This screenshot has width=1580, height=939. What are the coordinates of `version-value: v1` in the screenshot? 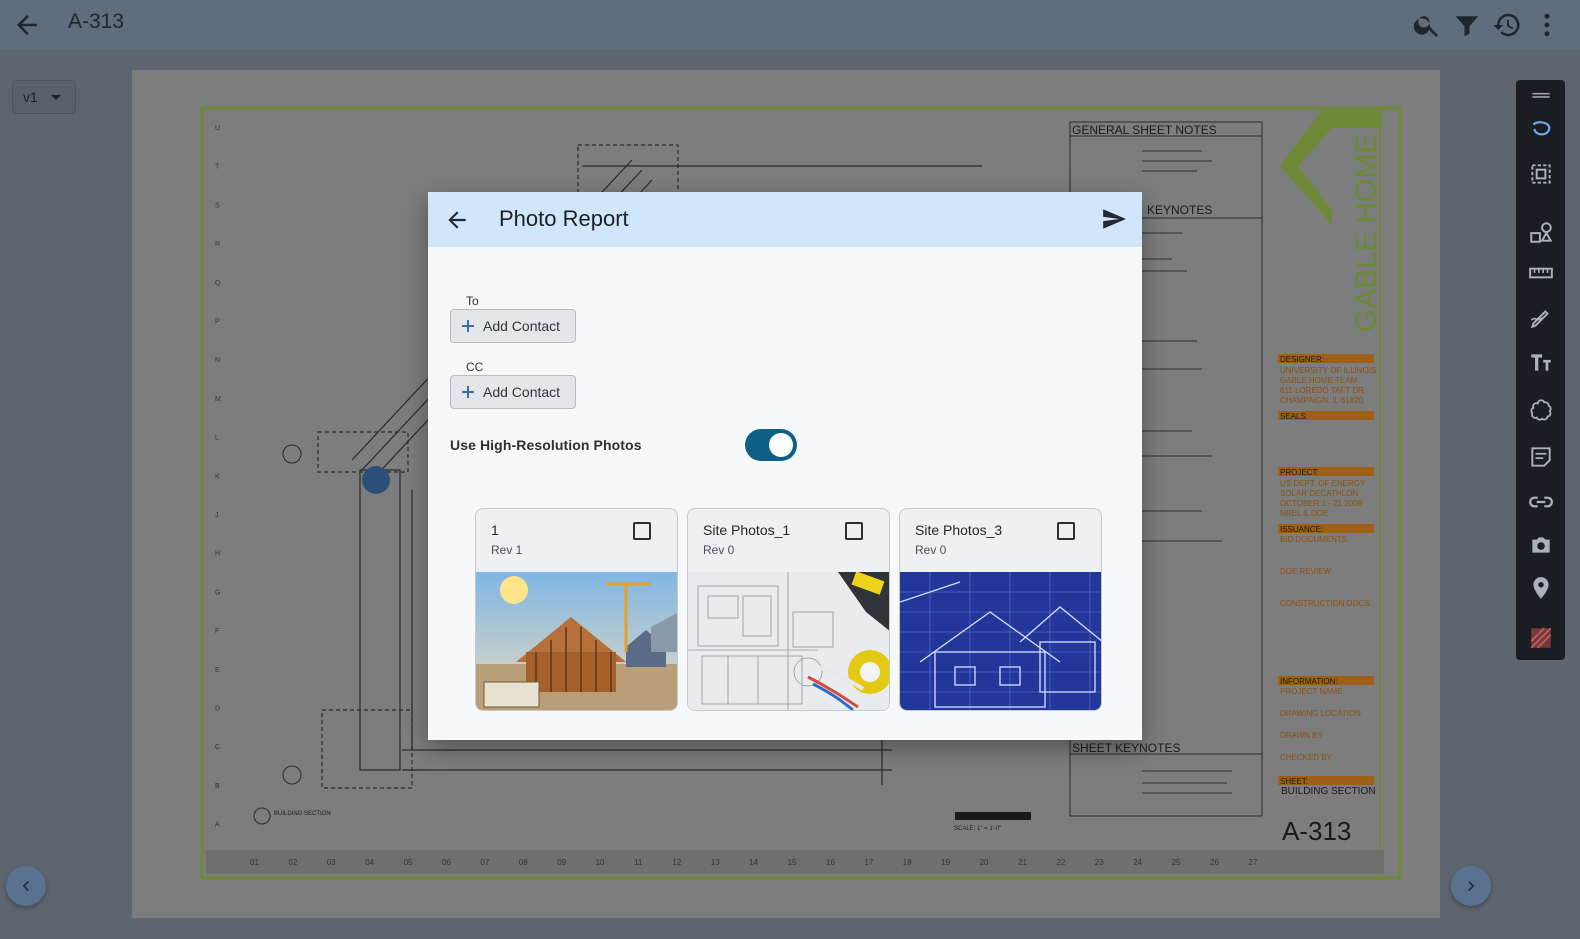 It's located at (30, 97).